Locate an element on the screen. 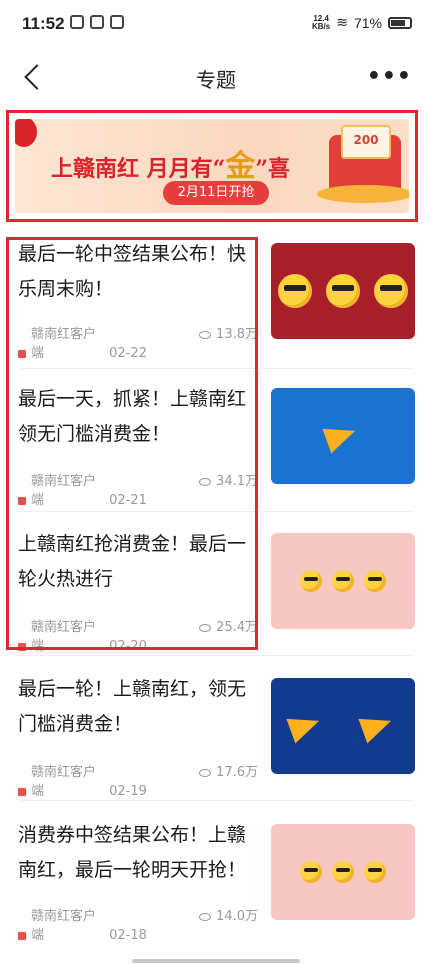  coupon-icon: 200 is located at coordinates (366, 142).